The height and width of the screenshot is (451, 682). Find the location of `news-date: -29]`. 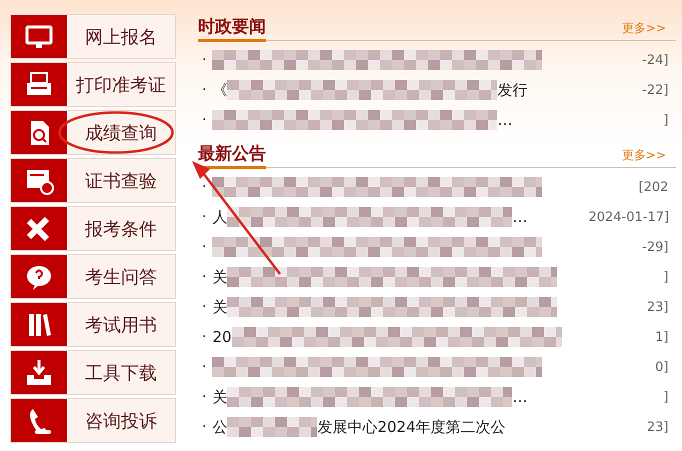

news-date: -29] is located at coordinates (654, 247).